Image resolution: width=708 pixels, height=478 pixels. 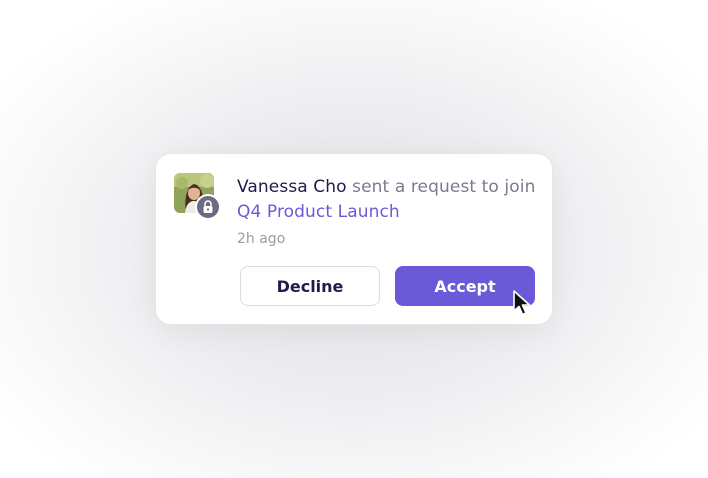 What do you see at coordinates (310, 286) in the screenshot?
I see `decline-button: Decline` at bounding box center [310, 286].